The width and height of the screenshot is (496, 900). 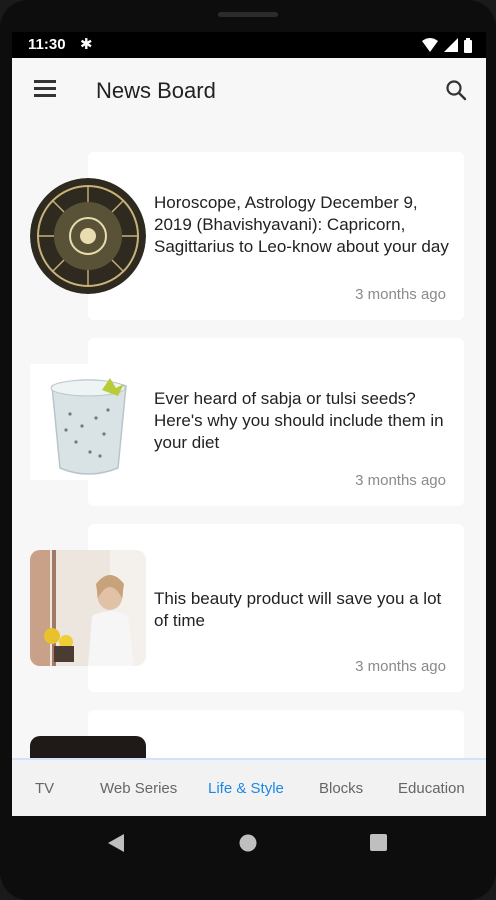 I want to click on sabja-seeds-image, so click(x=88, y=422).